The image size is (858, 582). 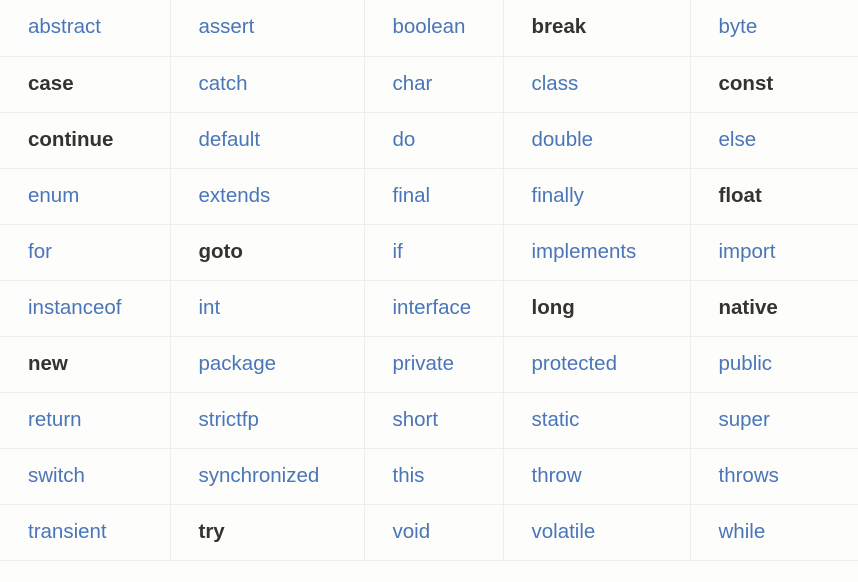 I want to click on keyword-link-strictfp: strictfp, so click(x=229, y=419).